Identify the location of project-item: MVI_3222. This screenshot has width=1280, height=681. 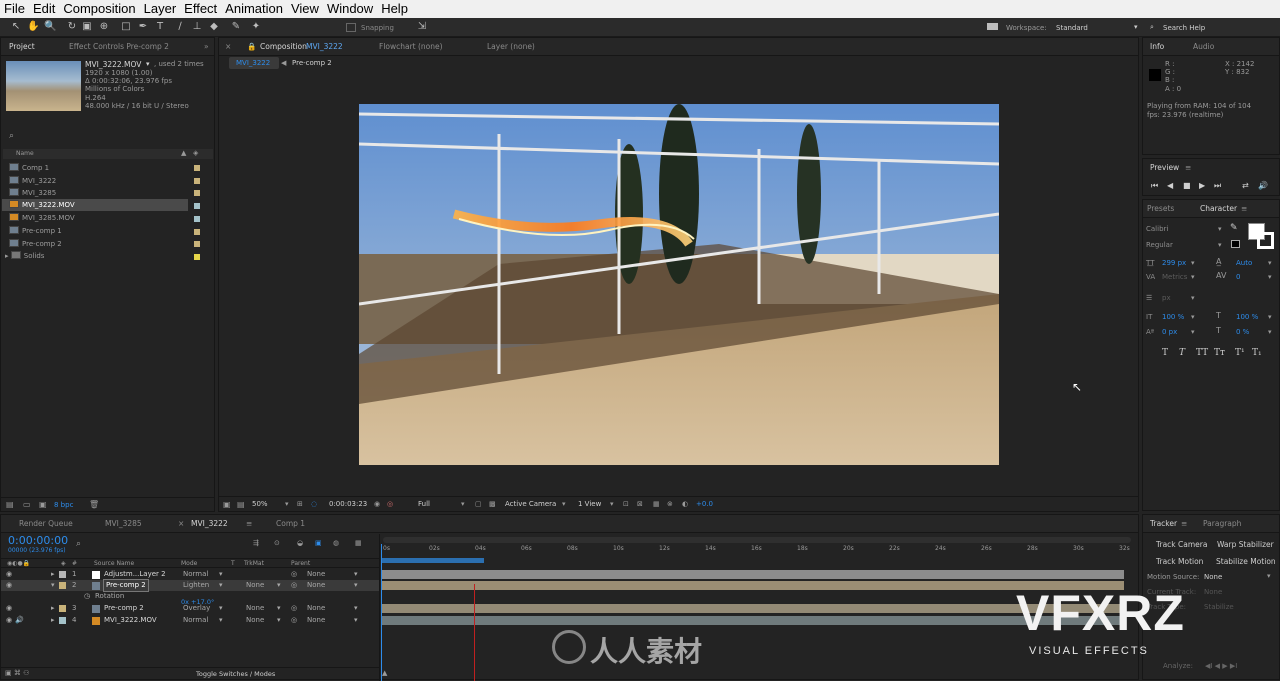
(32, 181).